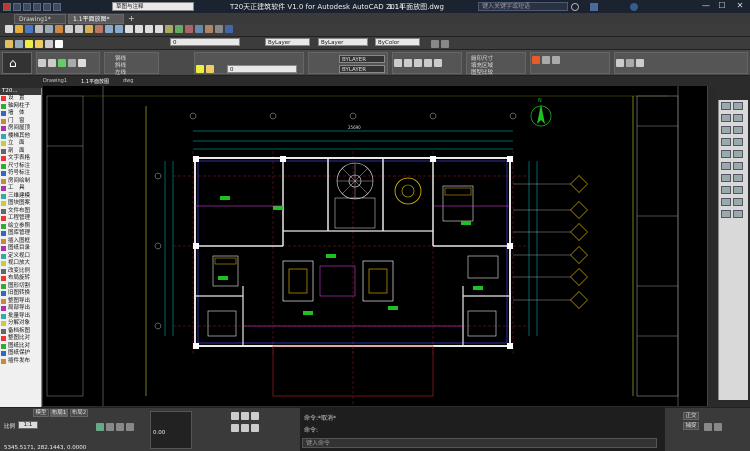 The height and width of the screenshot is (451, 750). What do you see at coordinates (20, 152) in the screenshot?
I see `palette-item: 剖 面` at bounding box center [20, 152].